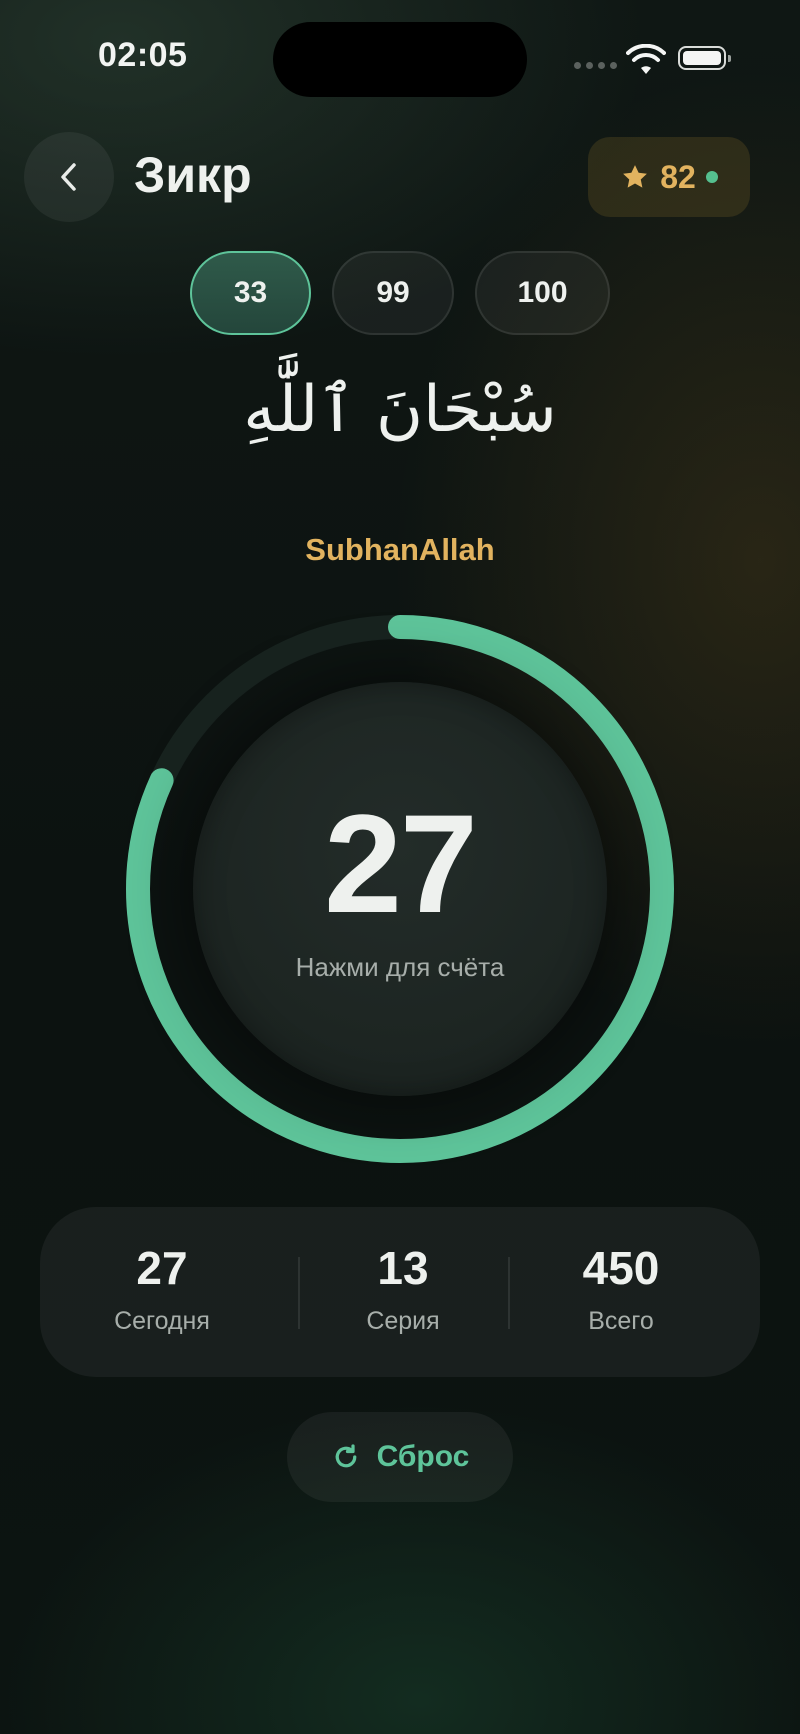  Describe the element at coordinates (509, 1293) in the screenshot. I see `divider` at that location.